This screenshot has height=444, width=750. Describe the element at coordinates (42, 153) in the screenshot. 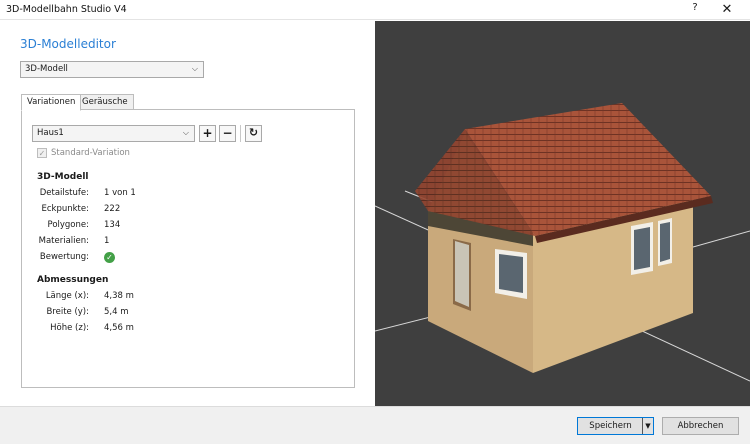

I see `checkmark-icon: ✓` at that location.